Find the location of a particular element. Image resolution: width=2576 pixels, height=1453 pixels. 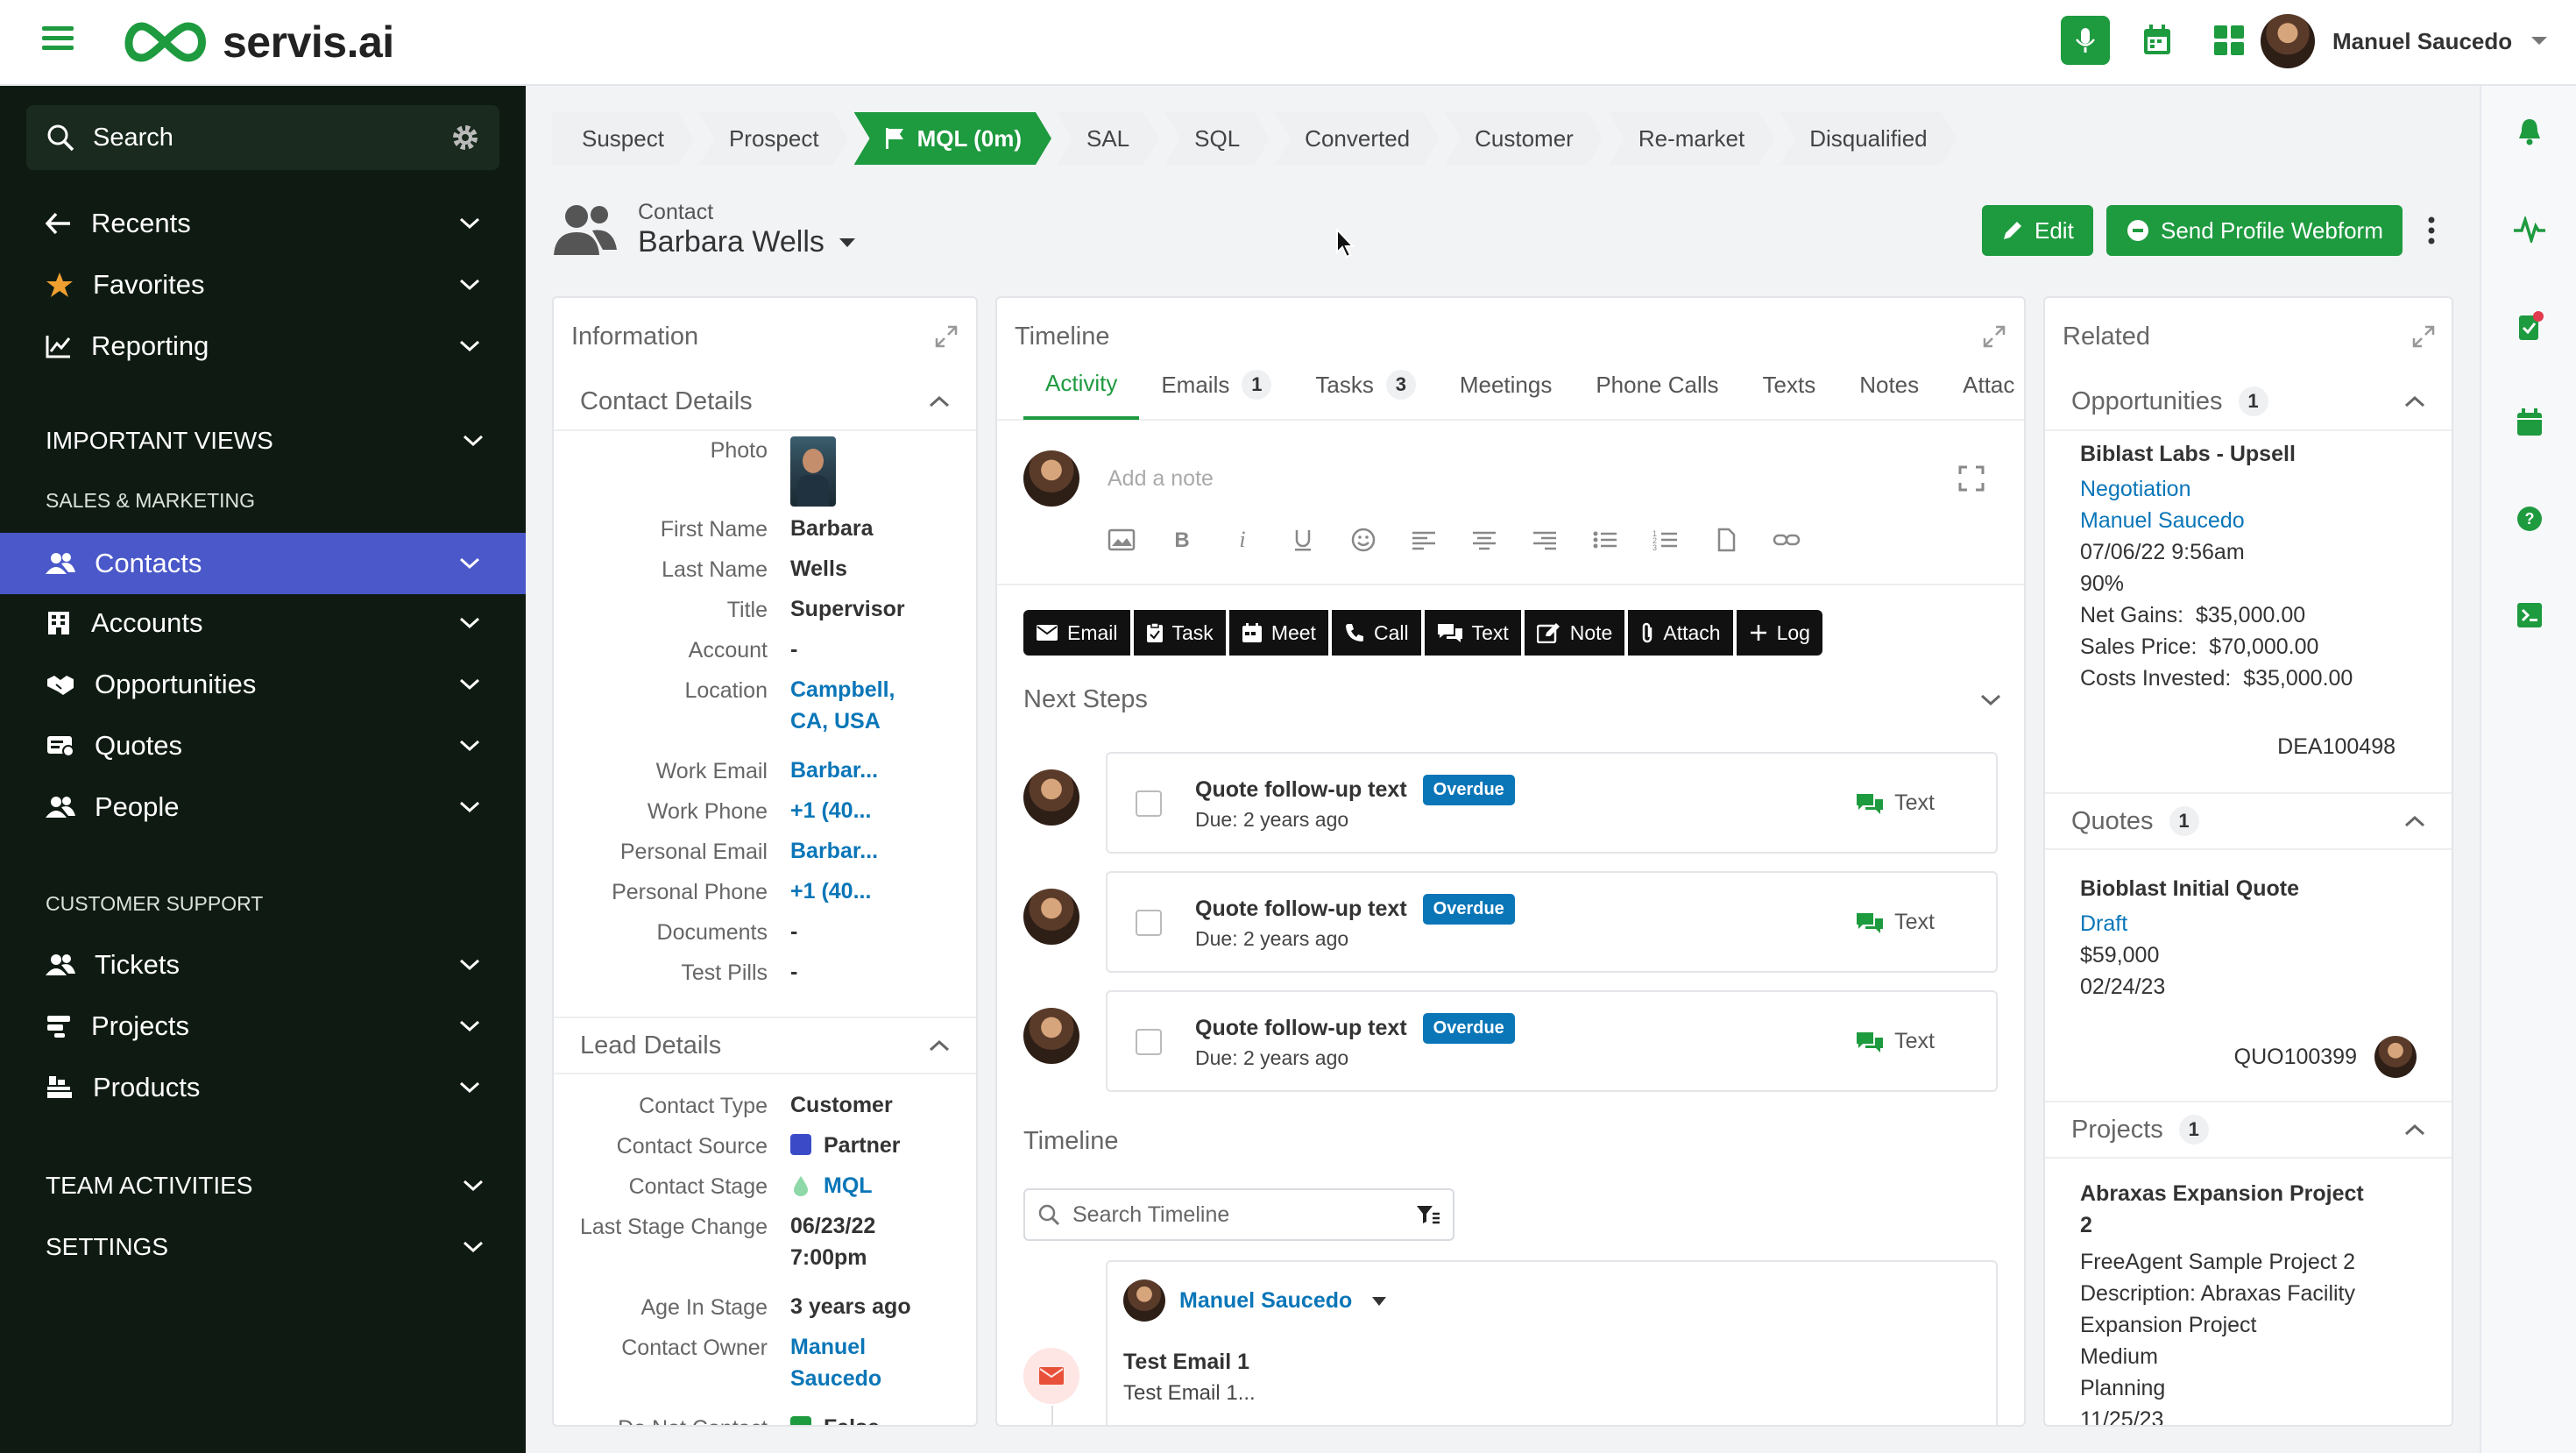

contact-details-section-header: Contact Details is located at coordinates (765, 402).